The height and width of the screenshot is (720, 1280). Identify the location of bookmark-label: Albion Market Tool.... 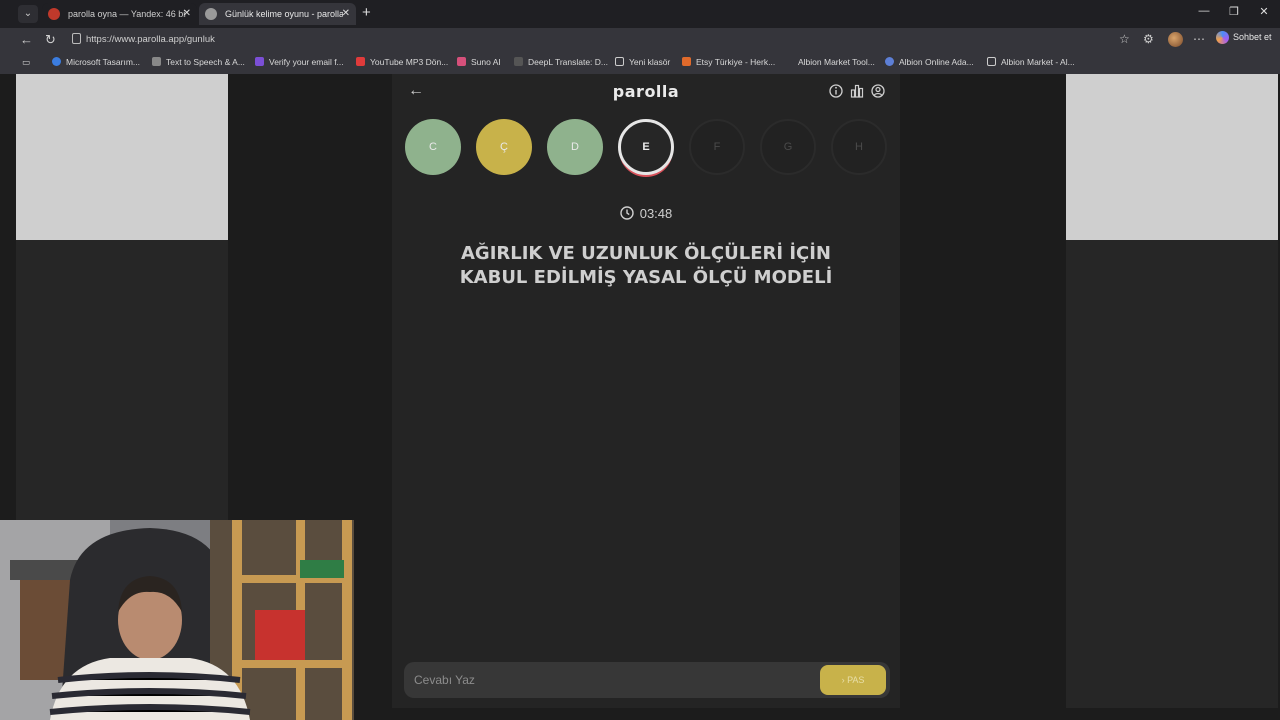
(836, 62).